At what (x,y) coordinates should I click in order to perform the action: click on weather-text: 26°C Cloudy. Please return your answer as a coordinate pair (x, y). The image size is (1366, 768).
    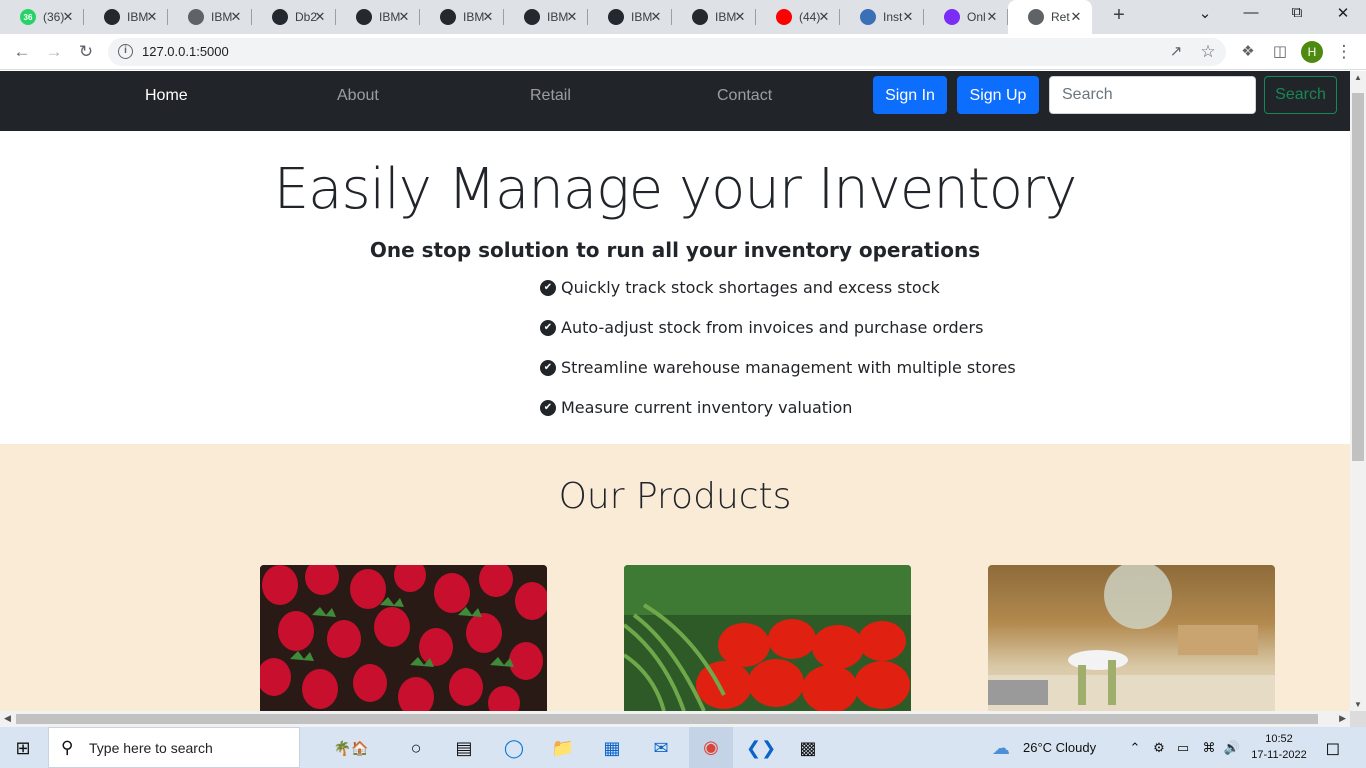
    Looking at the image, I should click on (1059, 747).